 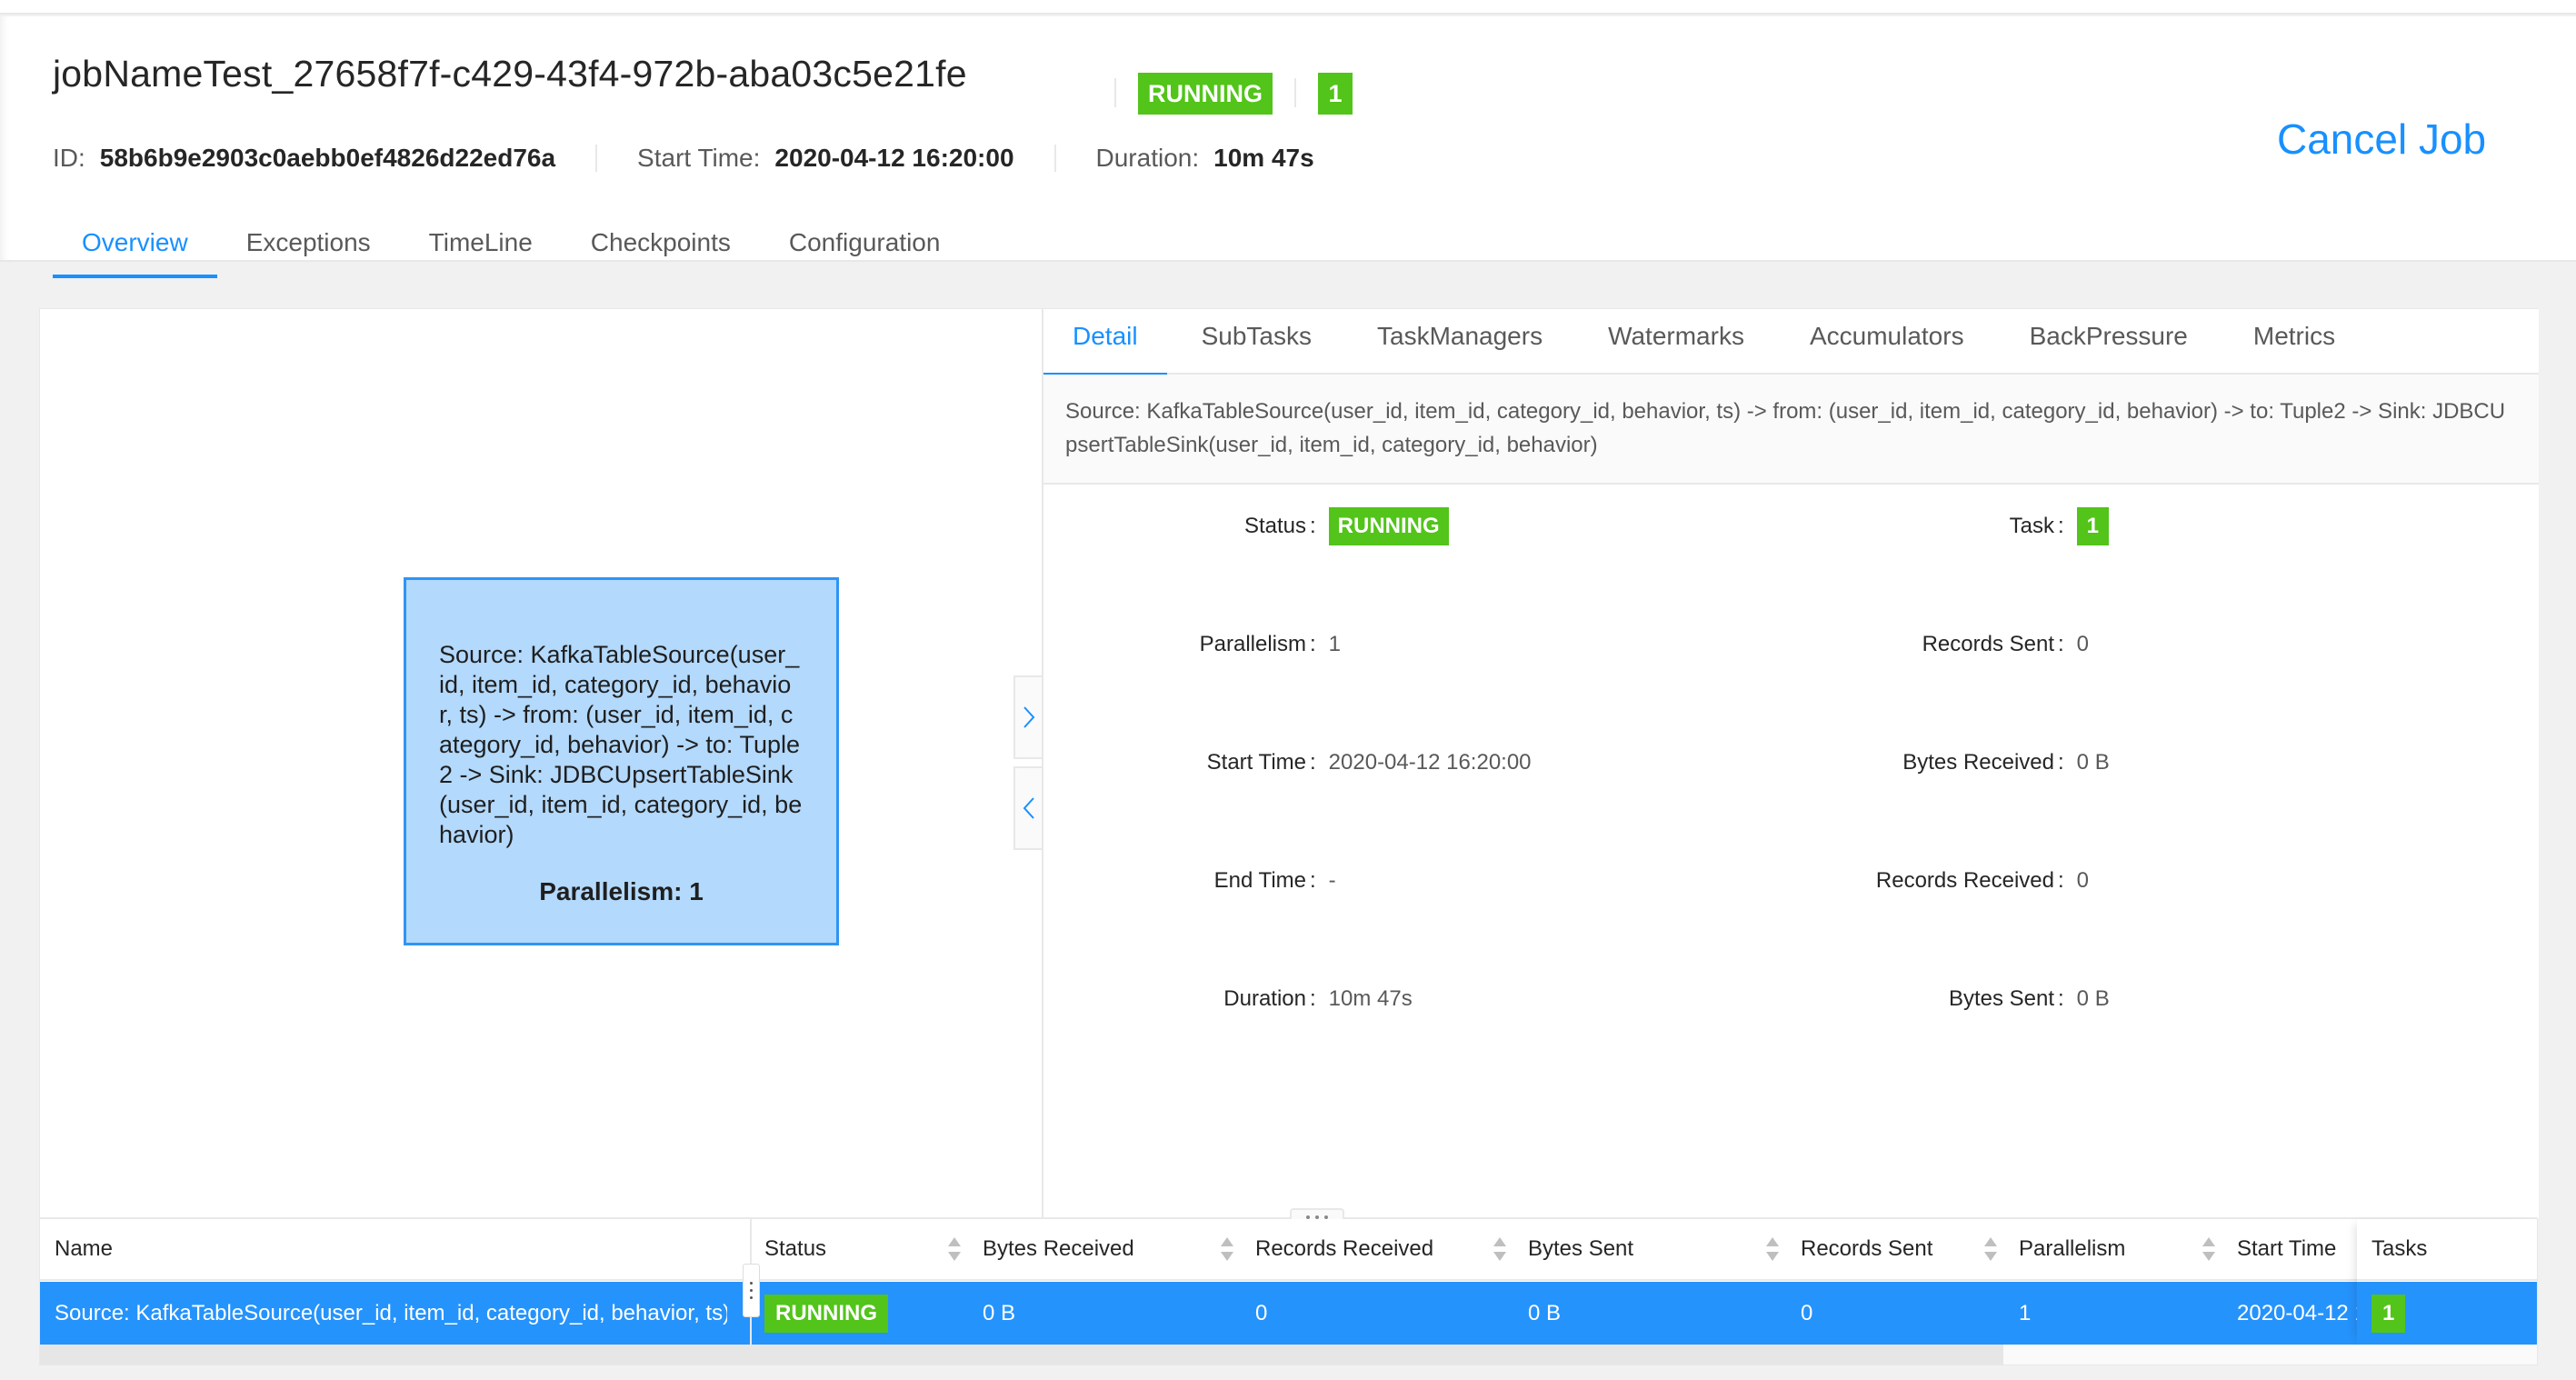 What do you see at coordinates (2447, 1313) in the screenshot?
I see `cell-tasks: 1` at bounding box center [2447, 1313].